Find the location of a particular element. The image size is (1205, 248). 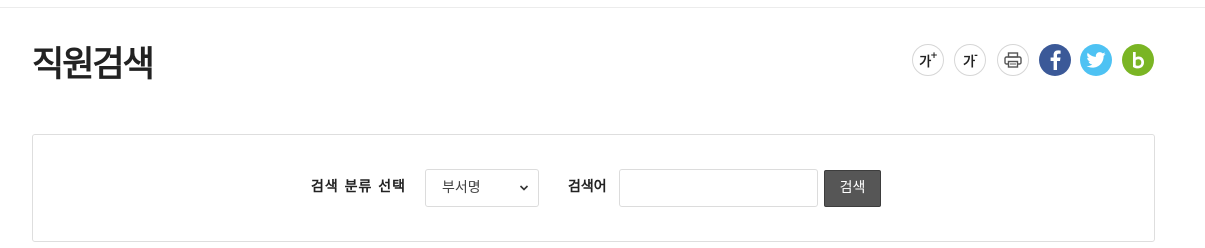

top-divider is located at coordinates (602, 7).